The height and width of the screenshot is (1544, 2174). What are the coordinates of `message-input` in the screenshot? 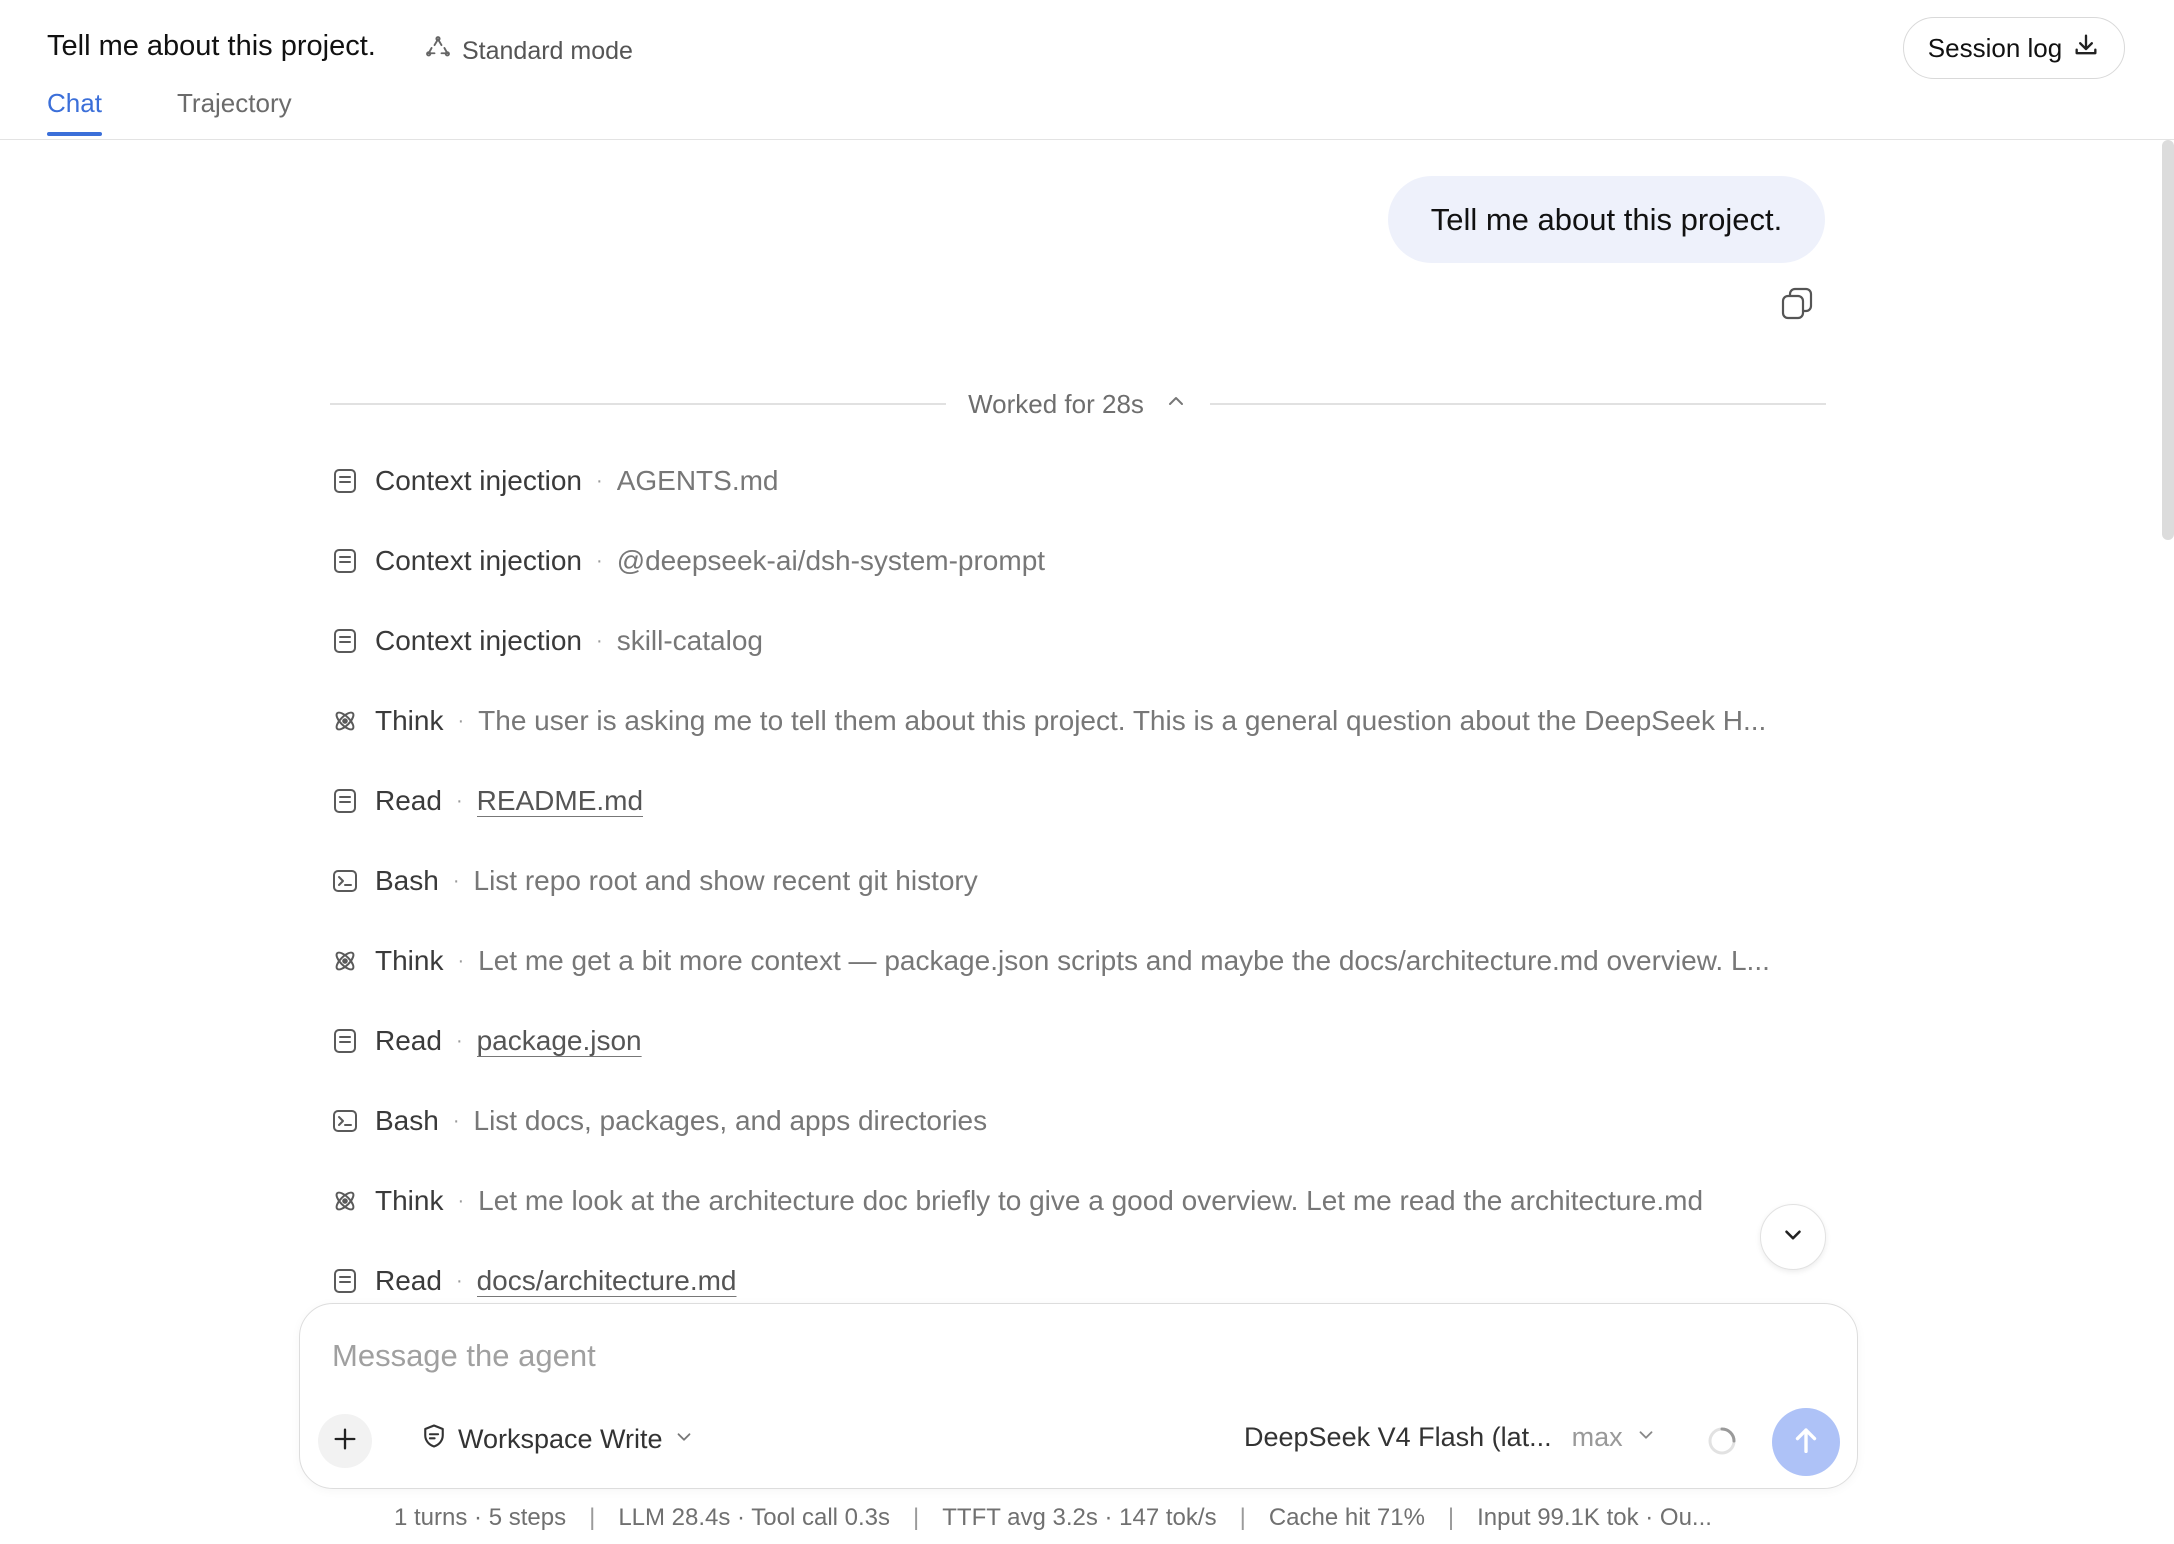 It's located at (1032, 1356).